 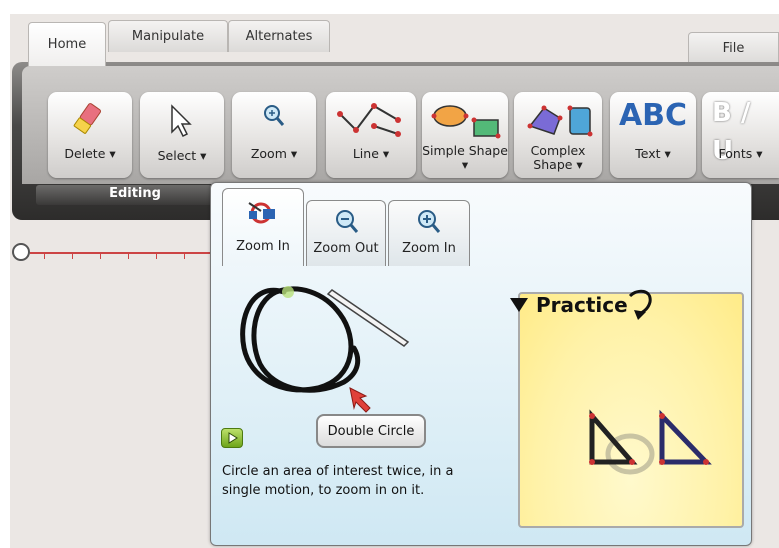 What do you see at coordinates (135, 193) in the screenshot?
I see `editing-group-label: Editing` at bounding box center [135, 193].